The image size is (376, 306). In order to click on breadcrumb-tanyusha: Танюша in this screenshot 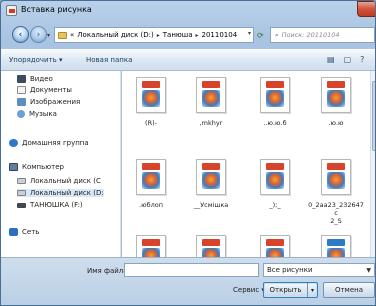, I will do `click(178, 35)`.